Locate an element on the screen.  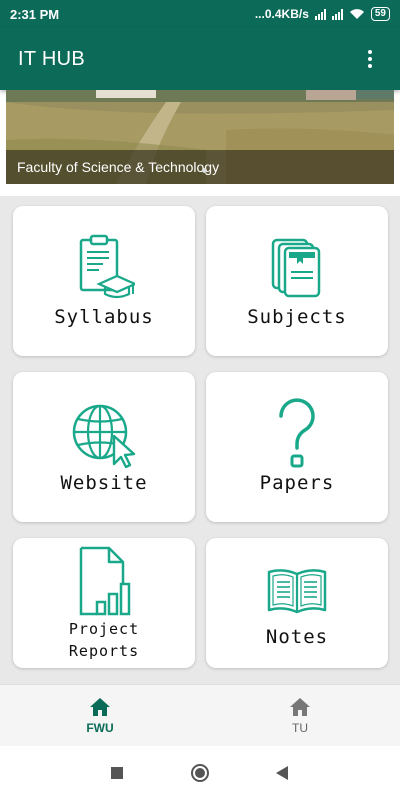
papers-card: Papers is located at coordinates (297, 447).